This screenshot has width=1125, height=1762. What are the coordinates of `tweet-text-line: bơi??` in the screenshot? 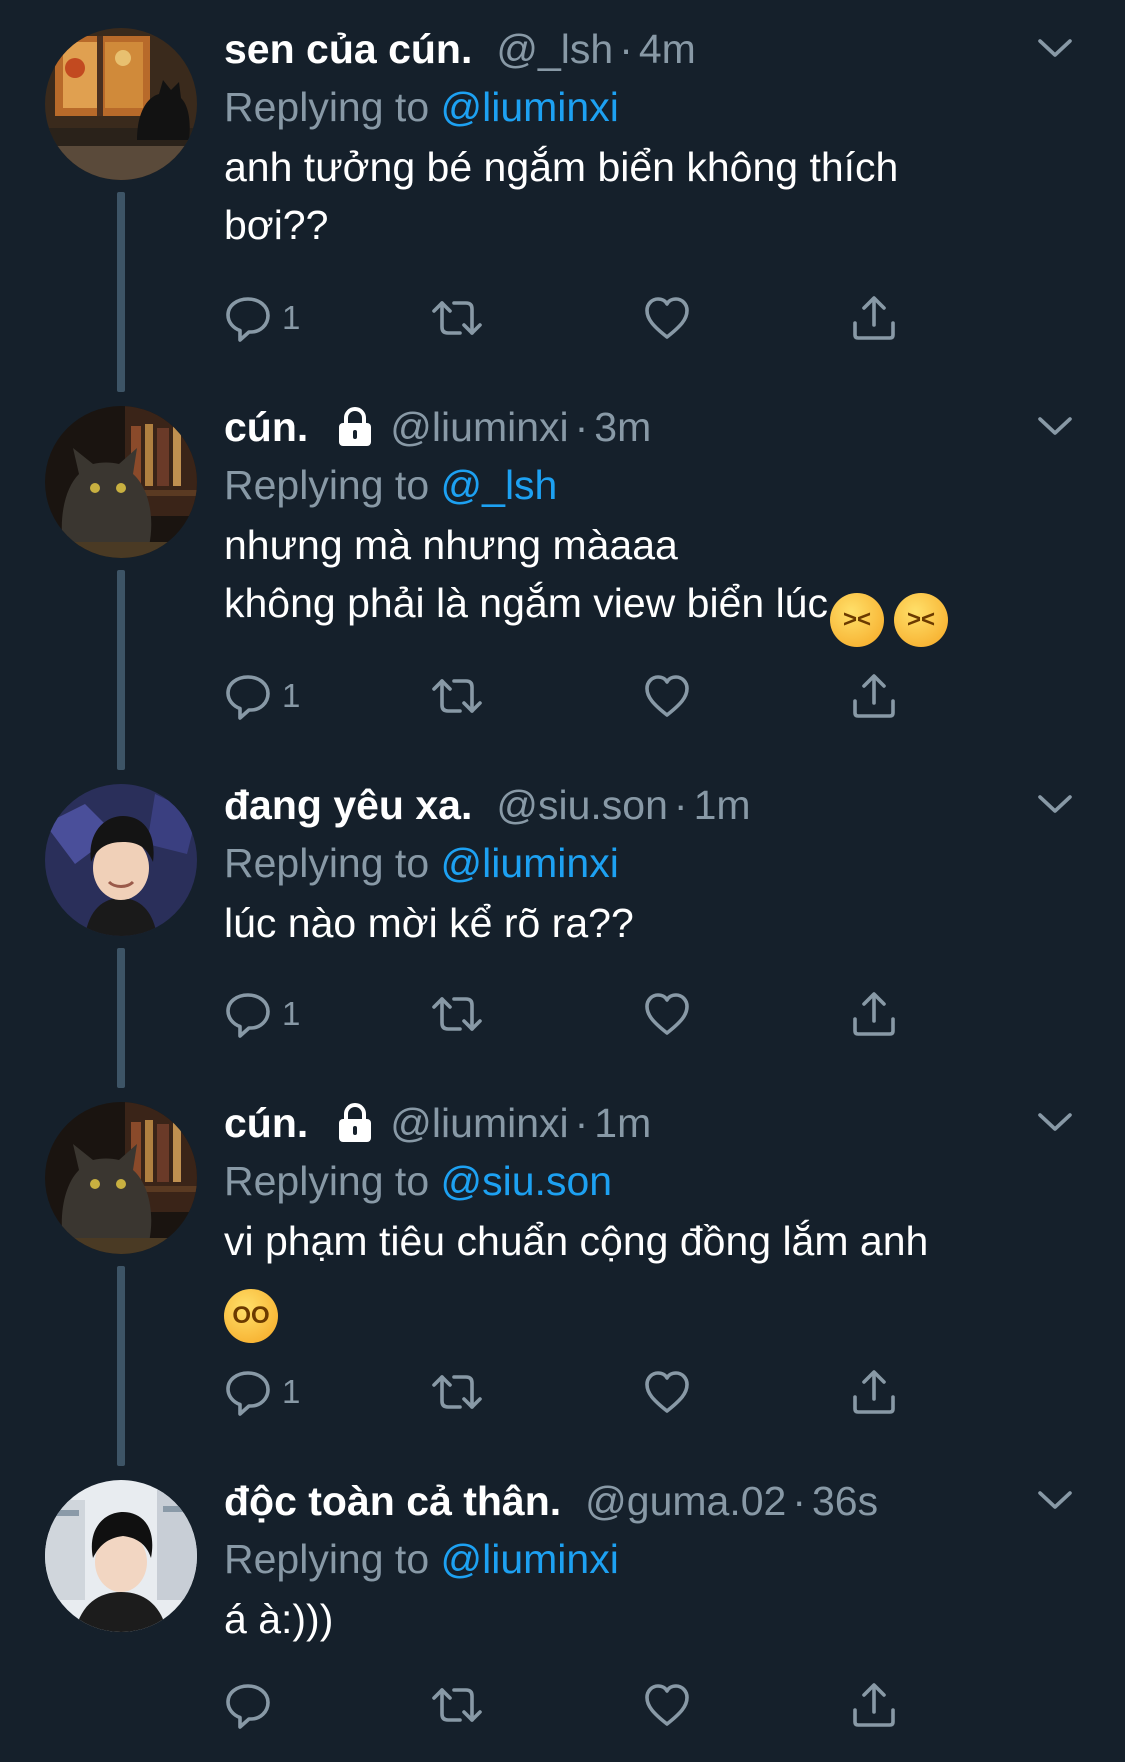 It's located at (654, 225).